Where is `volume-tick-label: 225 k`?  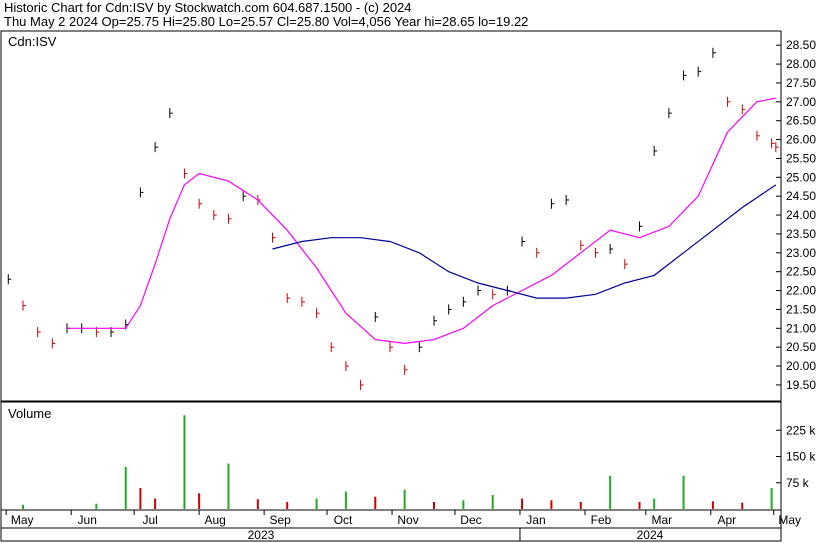 volume-tick-label: 225 k is located at coordinates (801, 430).